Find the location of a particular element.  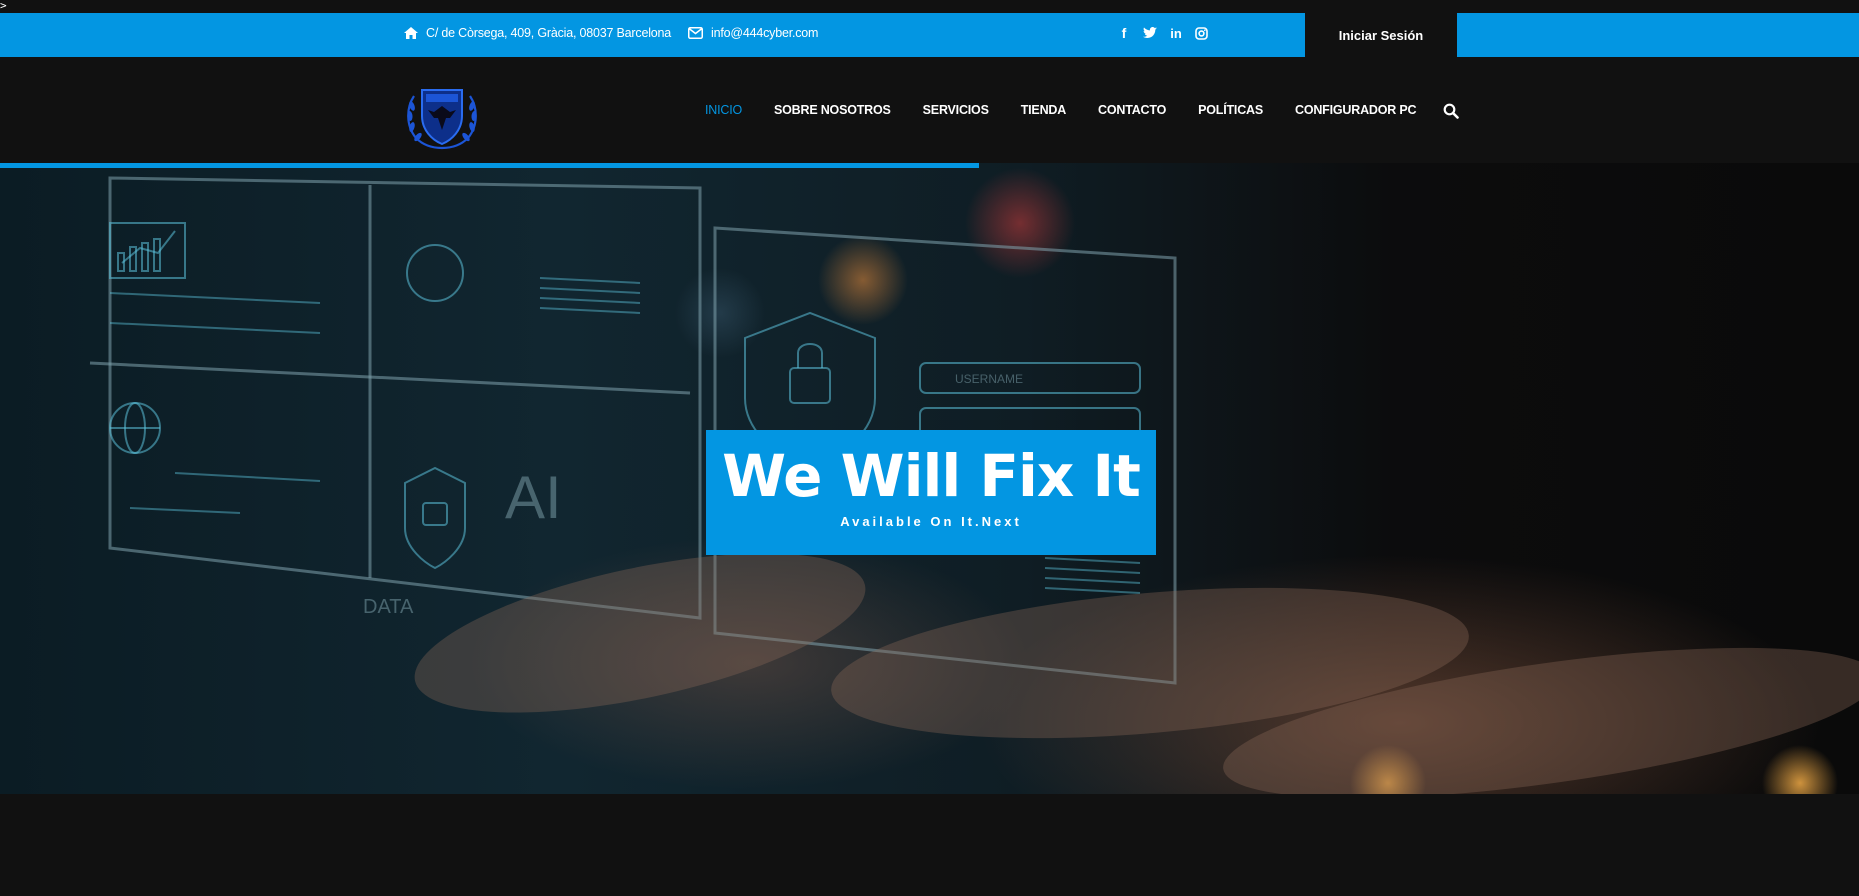

search-icon is located at coordinates (1451, 111).